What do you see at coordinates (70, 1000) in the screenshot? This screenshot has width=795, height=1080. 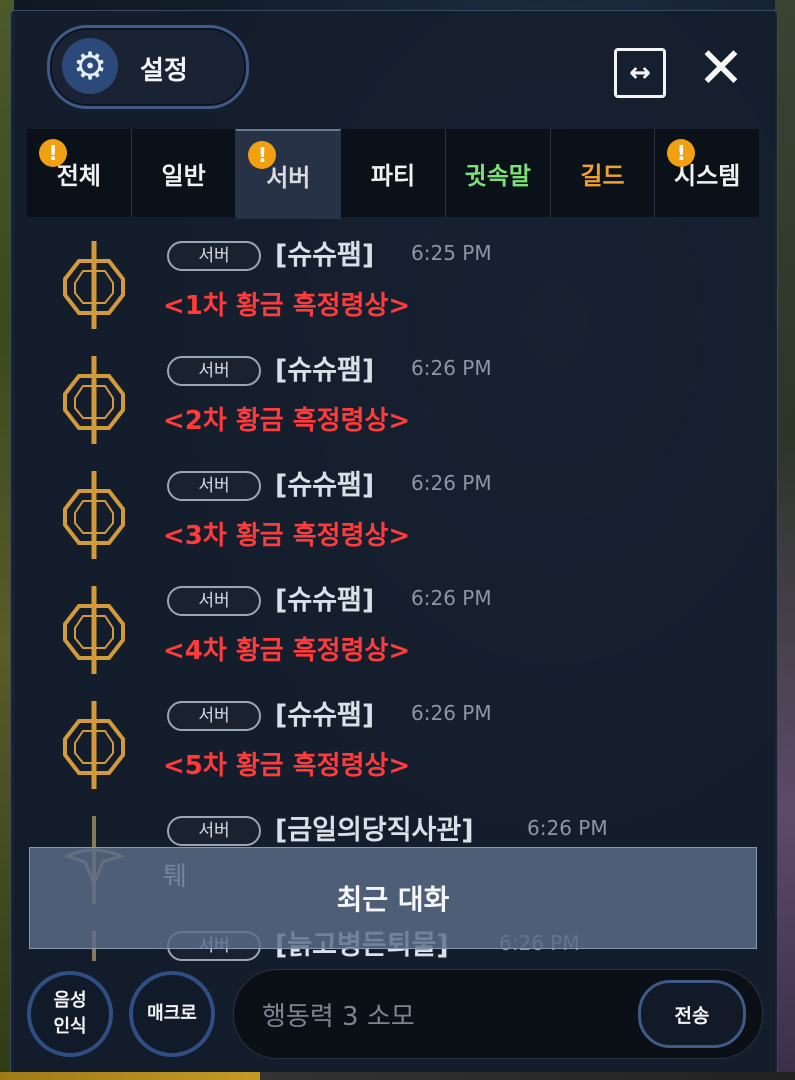 I see `voice-label-line1: 음성` at bounding box center [70, 1000].